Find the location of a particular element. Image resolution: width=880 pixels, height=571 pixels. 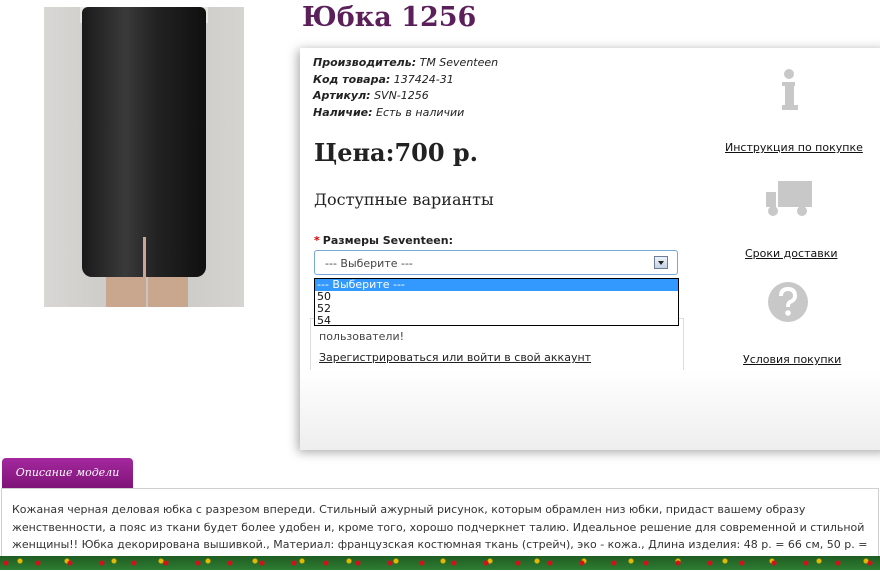

size-option: 50 is located at coordinates (496, 297).